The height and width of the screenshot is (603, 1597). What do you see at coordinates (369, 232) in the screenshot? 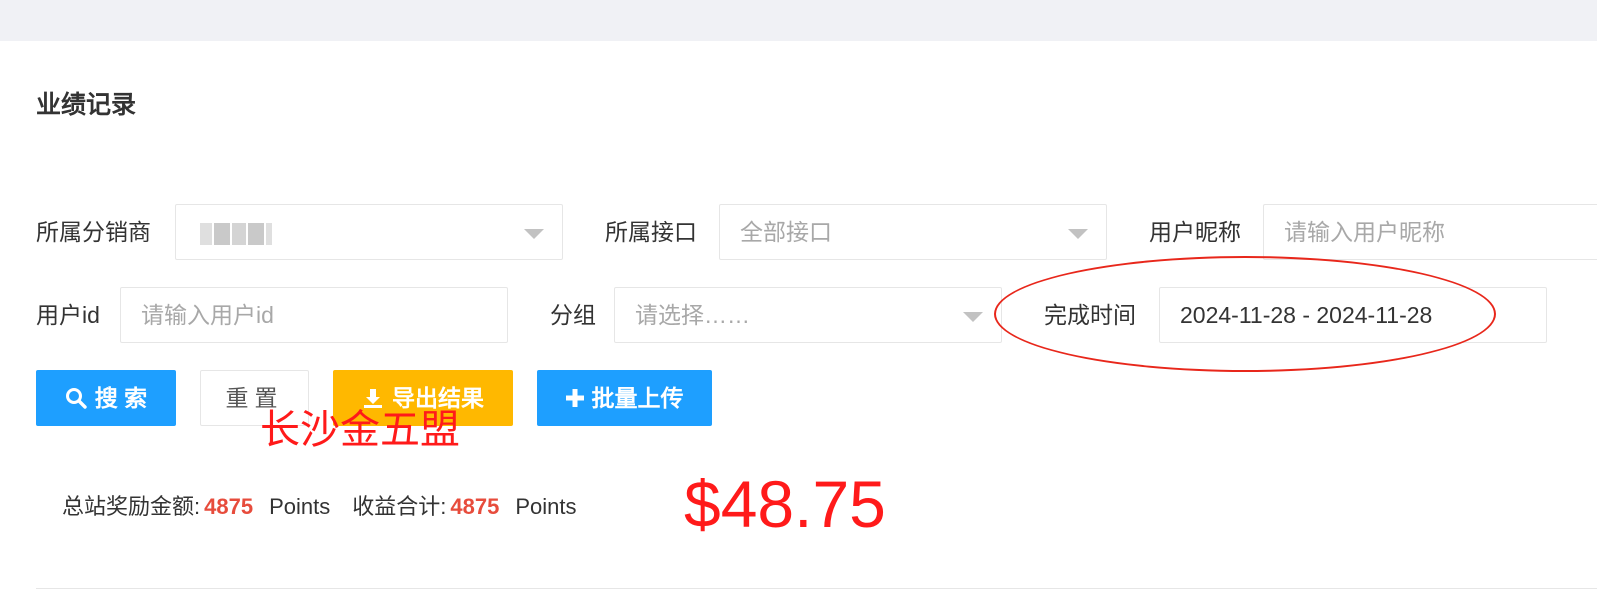
I see `distributor-select` at bounding box center [369, 232].